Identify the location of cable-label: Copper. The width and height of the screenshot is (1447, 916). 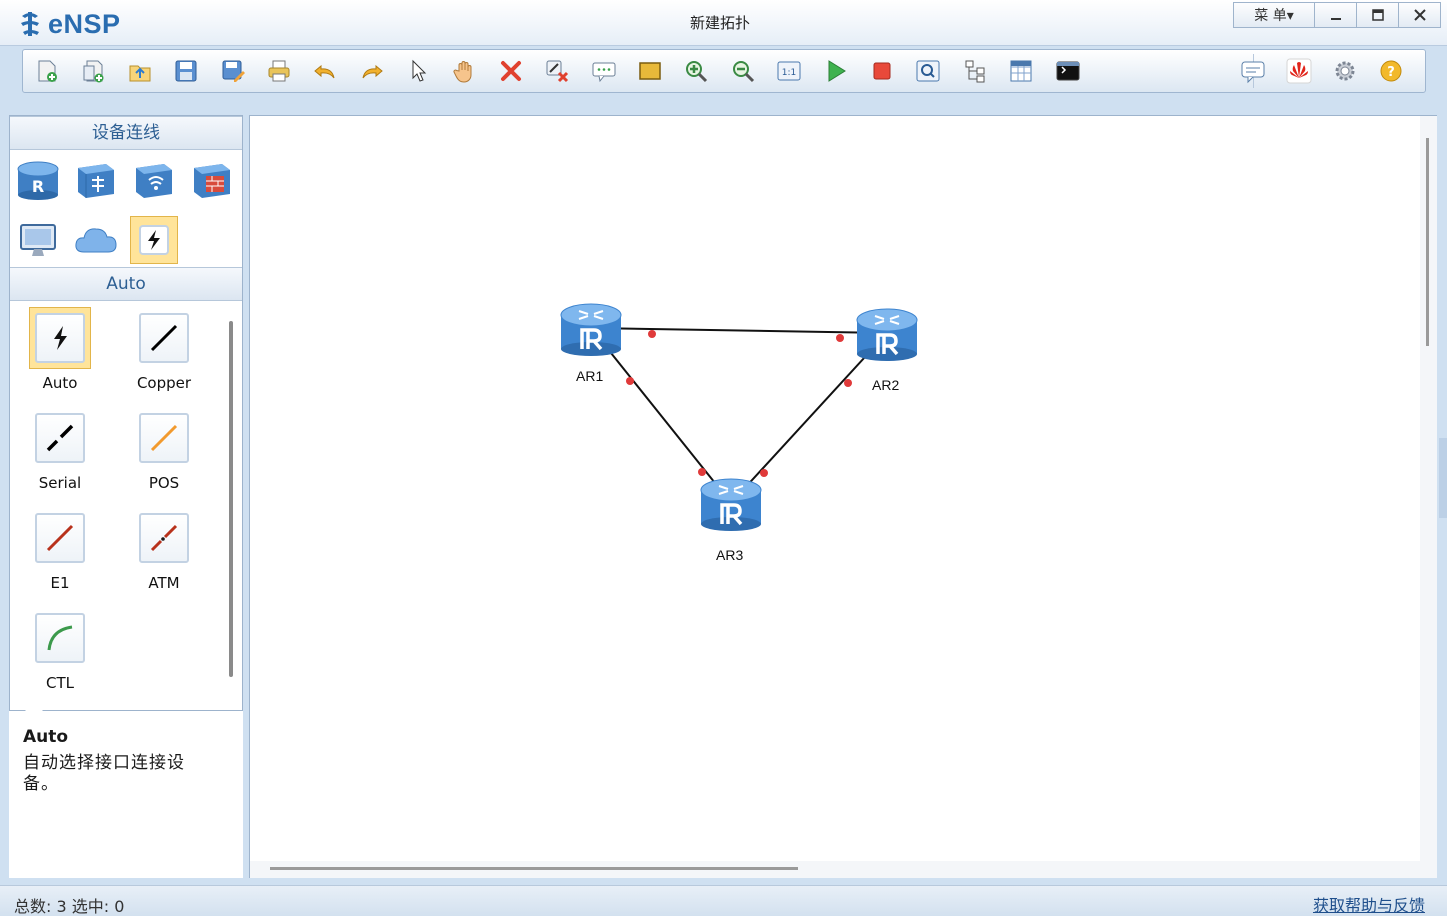
(164, 383).